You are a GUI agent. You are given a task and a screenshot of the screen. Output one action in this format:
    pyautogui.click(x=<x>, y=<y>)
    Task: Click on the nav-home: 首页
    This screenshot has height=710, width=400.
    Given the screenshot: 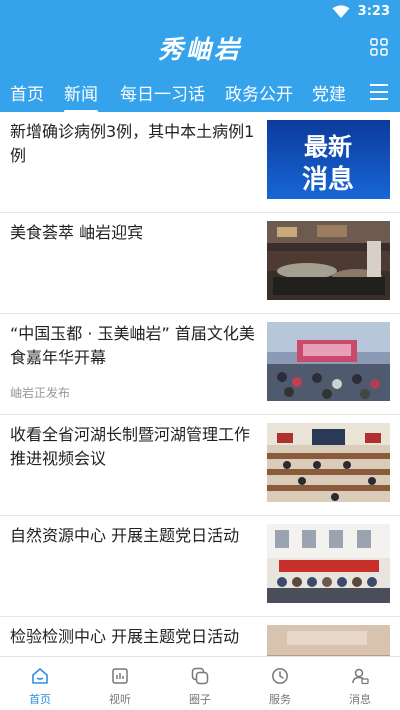 What is the action you would take?
    pyautogui.click(x=40, y=683)
    